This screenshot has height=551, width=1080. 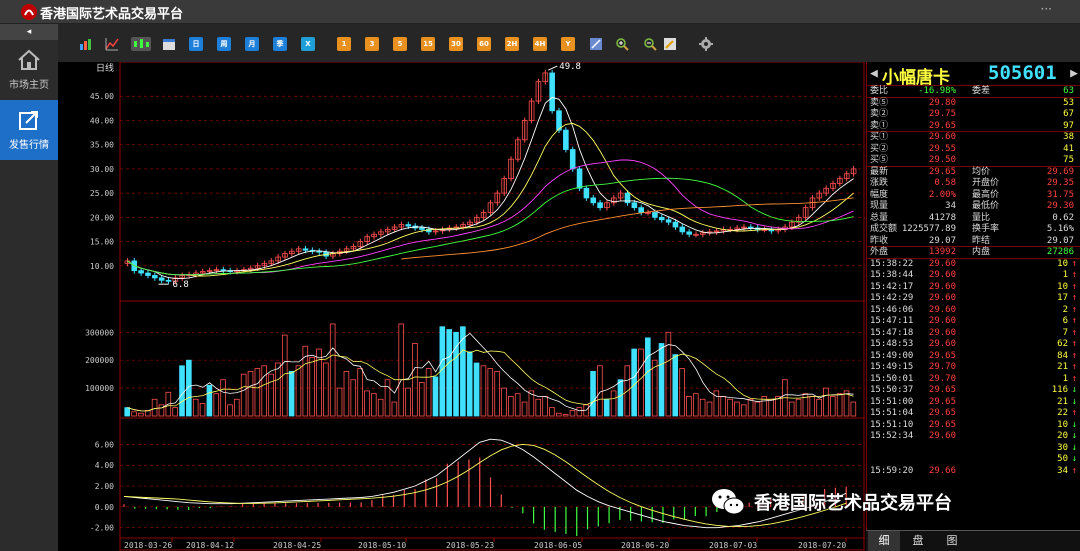 I want to click on calendar-icon, so click(x=169, y=44).